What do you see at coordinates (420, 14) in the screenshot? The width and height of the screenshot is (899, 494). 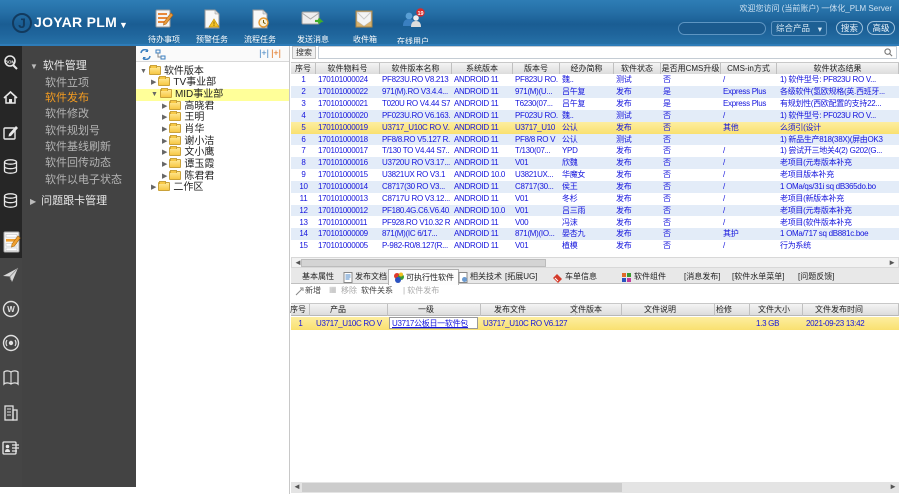 I see `svg-text: 19` at bounding box center [420, 14].